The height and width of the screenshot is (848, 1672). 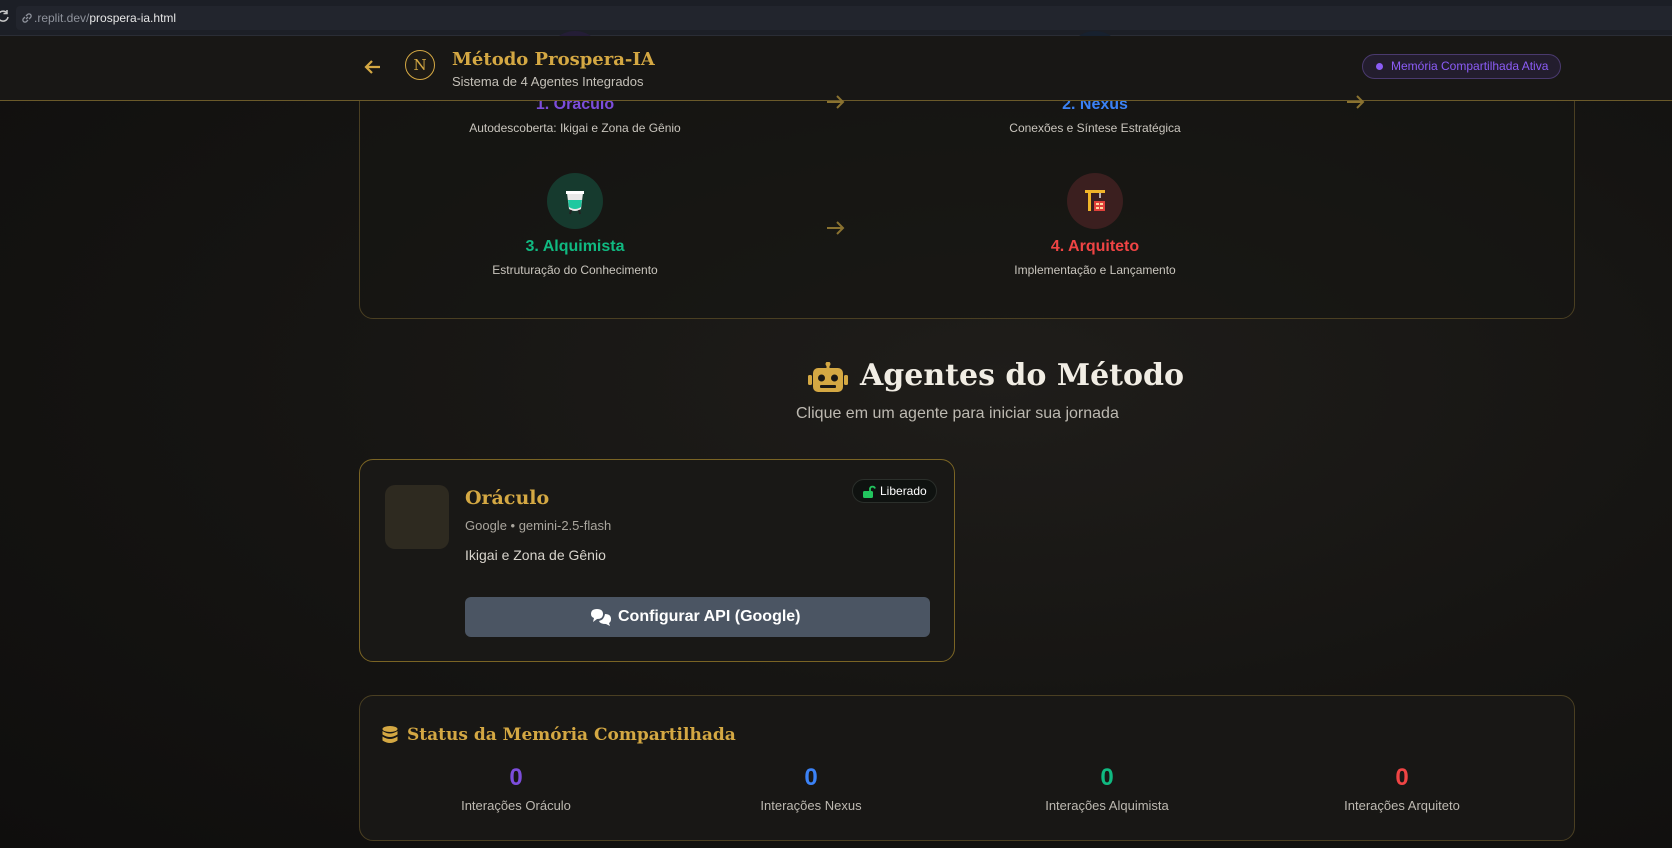 What do you see at coordinates (601, 617) in the screenshot?
I see `comments-icon` at bounding box center [601, 617].